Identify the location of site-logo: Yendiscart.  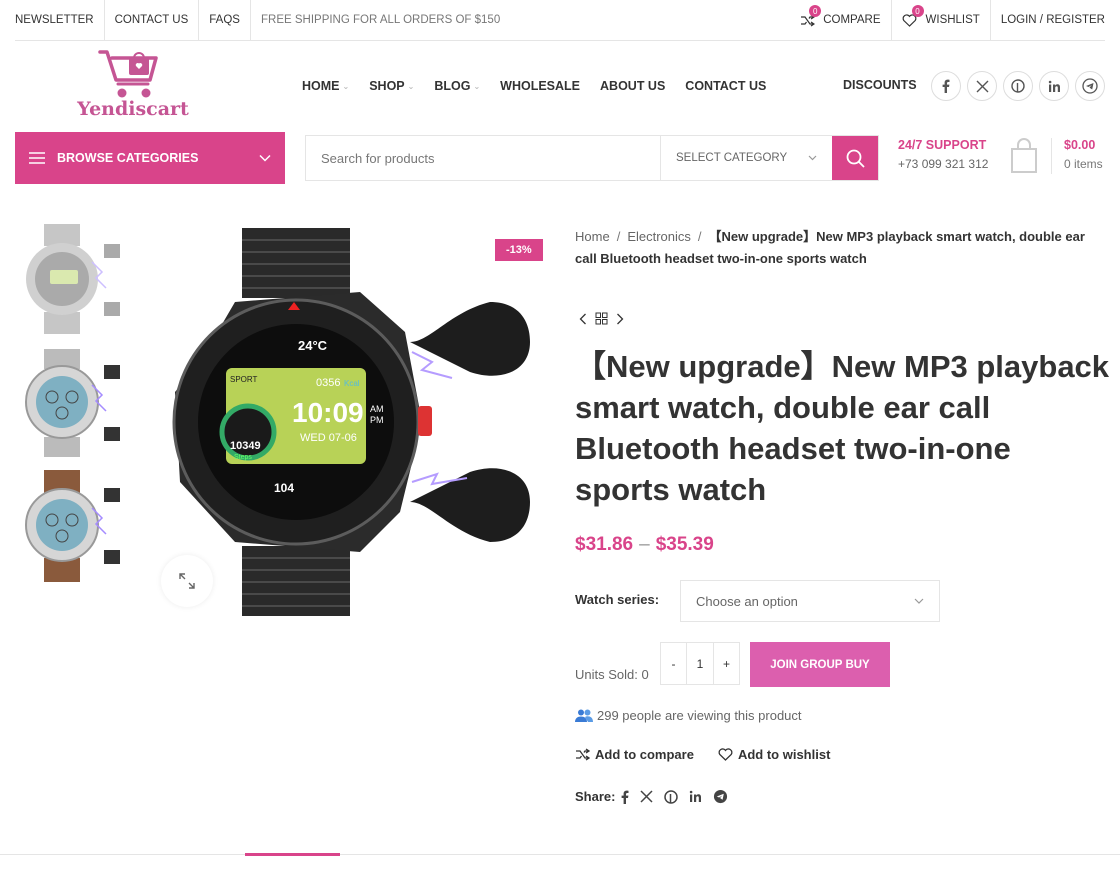
(133, 86).